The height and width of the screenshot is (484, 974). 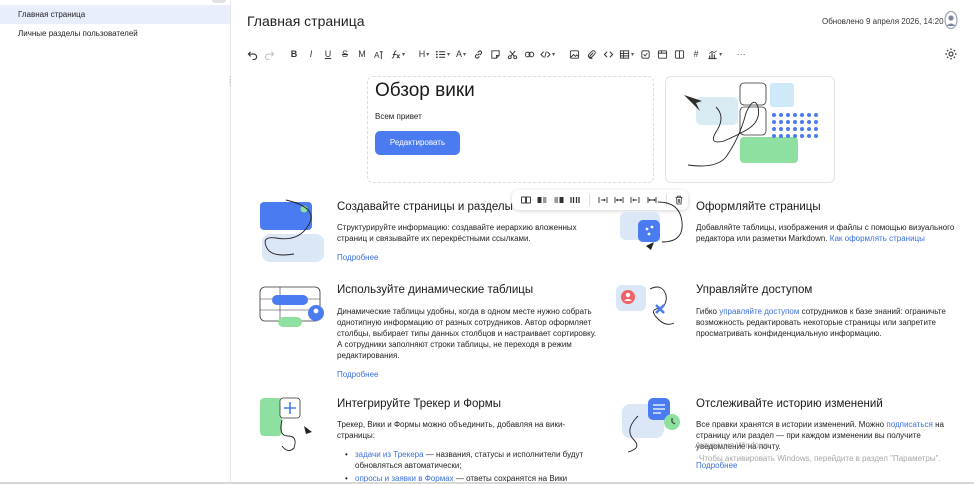 What do you see at coordinates (758, 207) in the screenshot?
I see `feature-title-format: Оформляйте страницы` at bounding box center [758, 207].